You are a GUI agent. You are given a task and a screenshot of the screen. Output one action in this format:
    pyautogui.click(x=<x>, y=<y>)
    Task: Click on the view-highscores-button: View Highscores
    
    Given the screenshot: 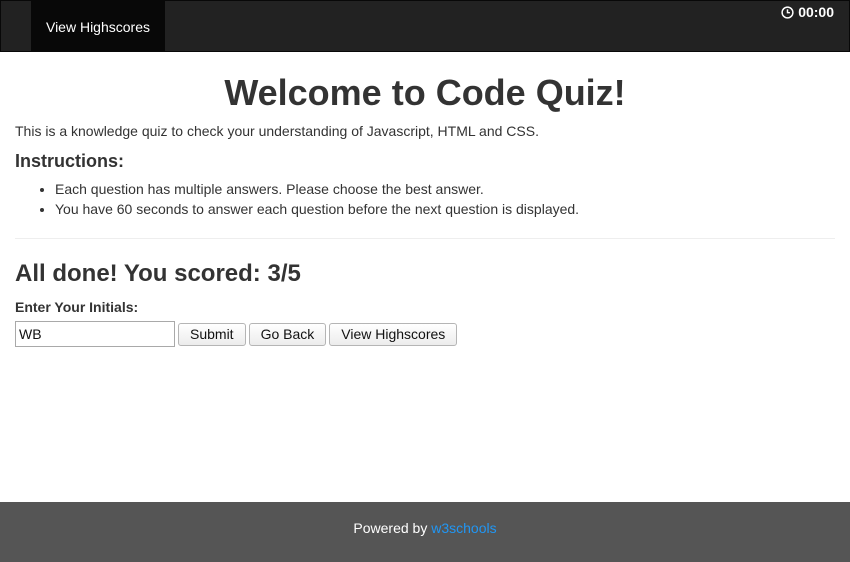 What is the action you would take?
    pyautogui.click(x=393, y=334)
    